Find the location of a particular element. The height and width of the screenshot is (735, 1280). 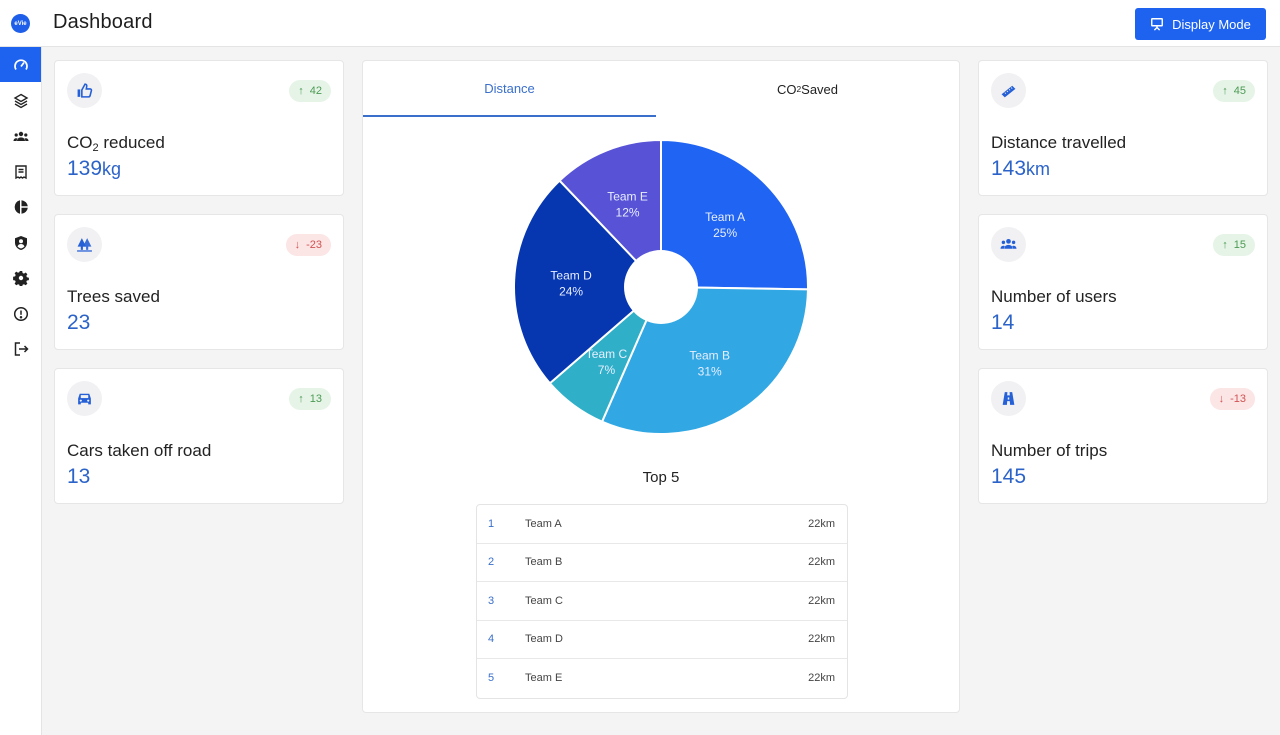

rank-number: 4 is located at coordinates (491, 639).